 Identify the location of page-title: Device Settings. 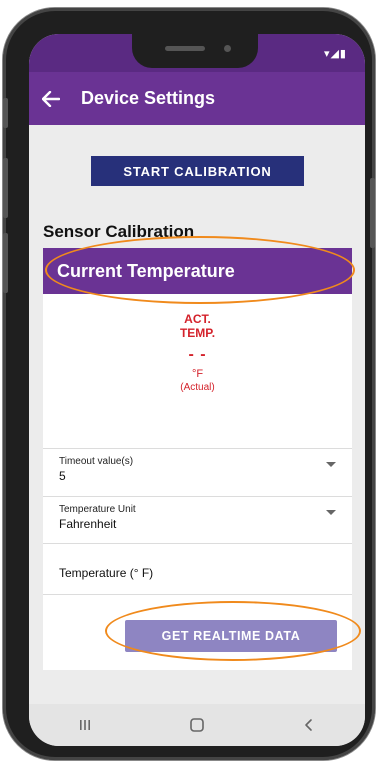
(148, 98).